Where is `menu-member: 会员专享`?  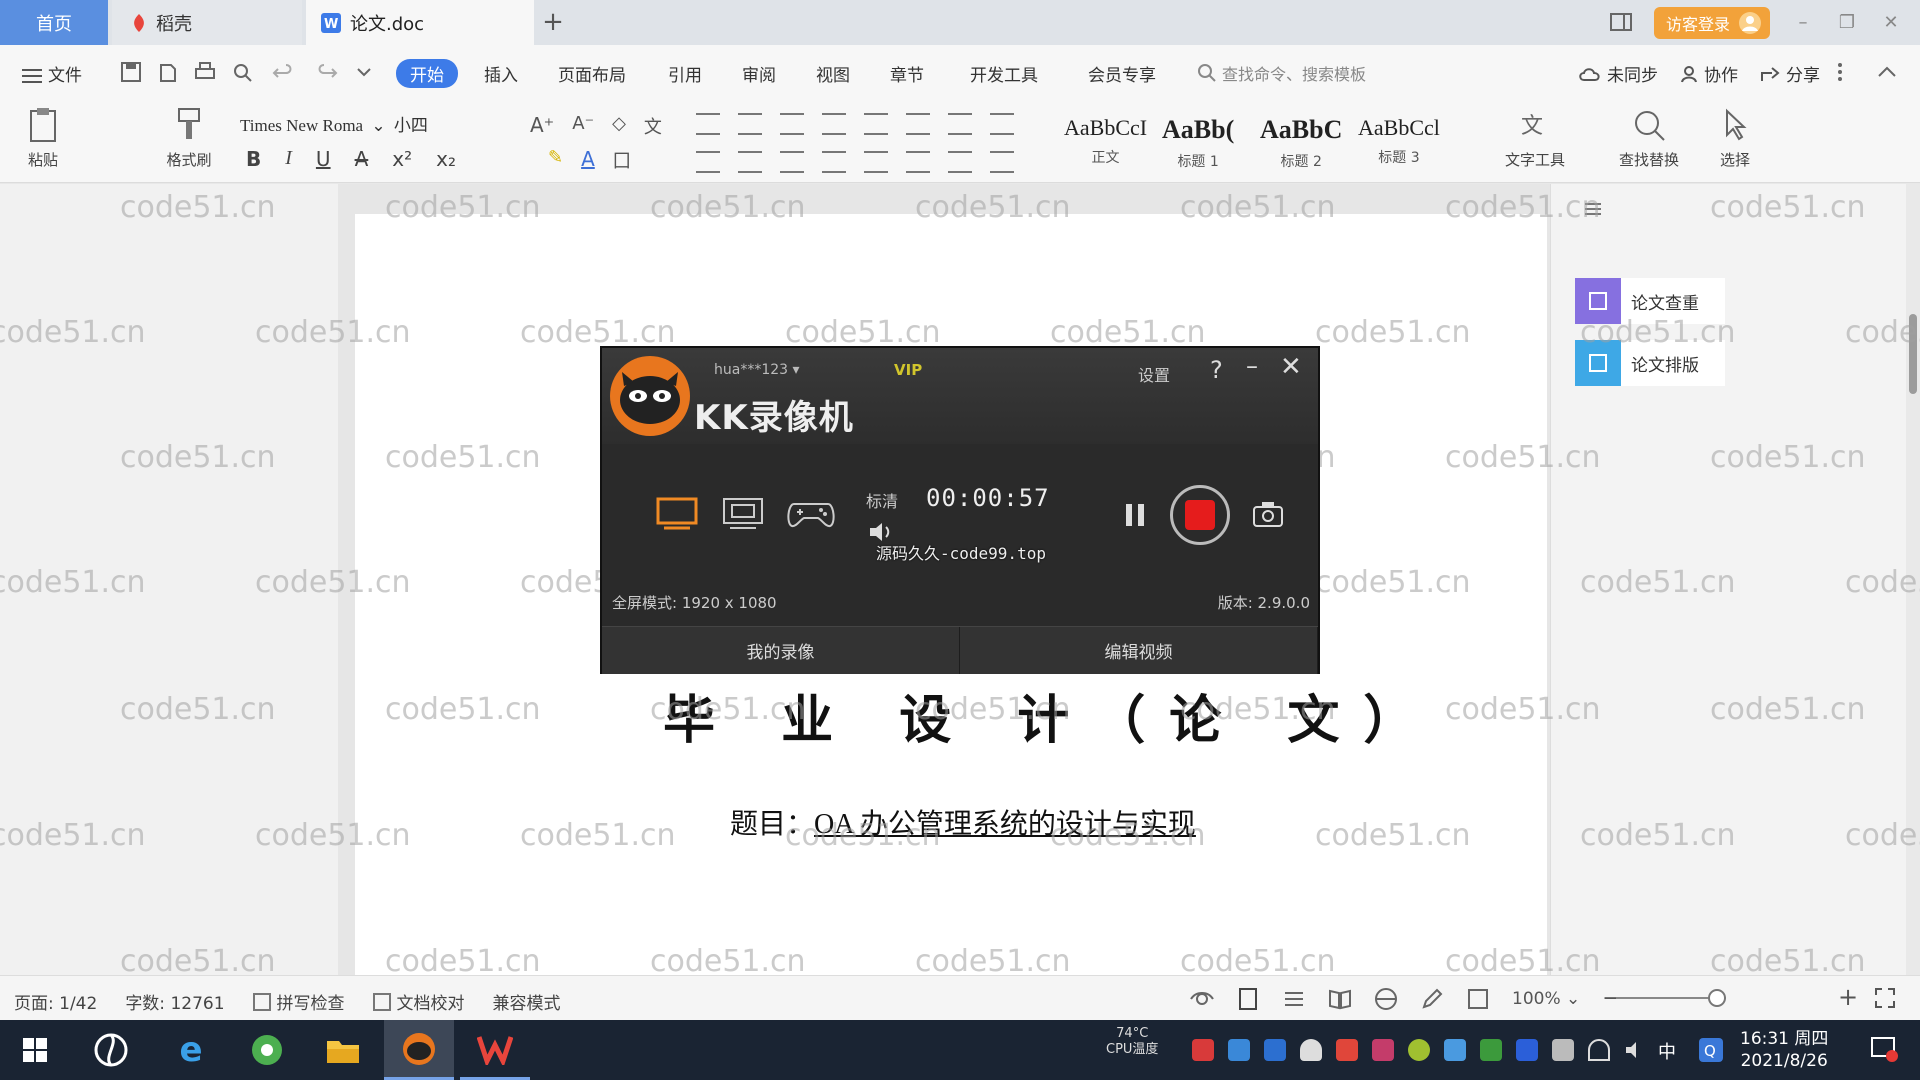
menu-member: 会员专享 is located at coordinates (1122, 73).